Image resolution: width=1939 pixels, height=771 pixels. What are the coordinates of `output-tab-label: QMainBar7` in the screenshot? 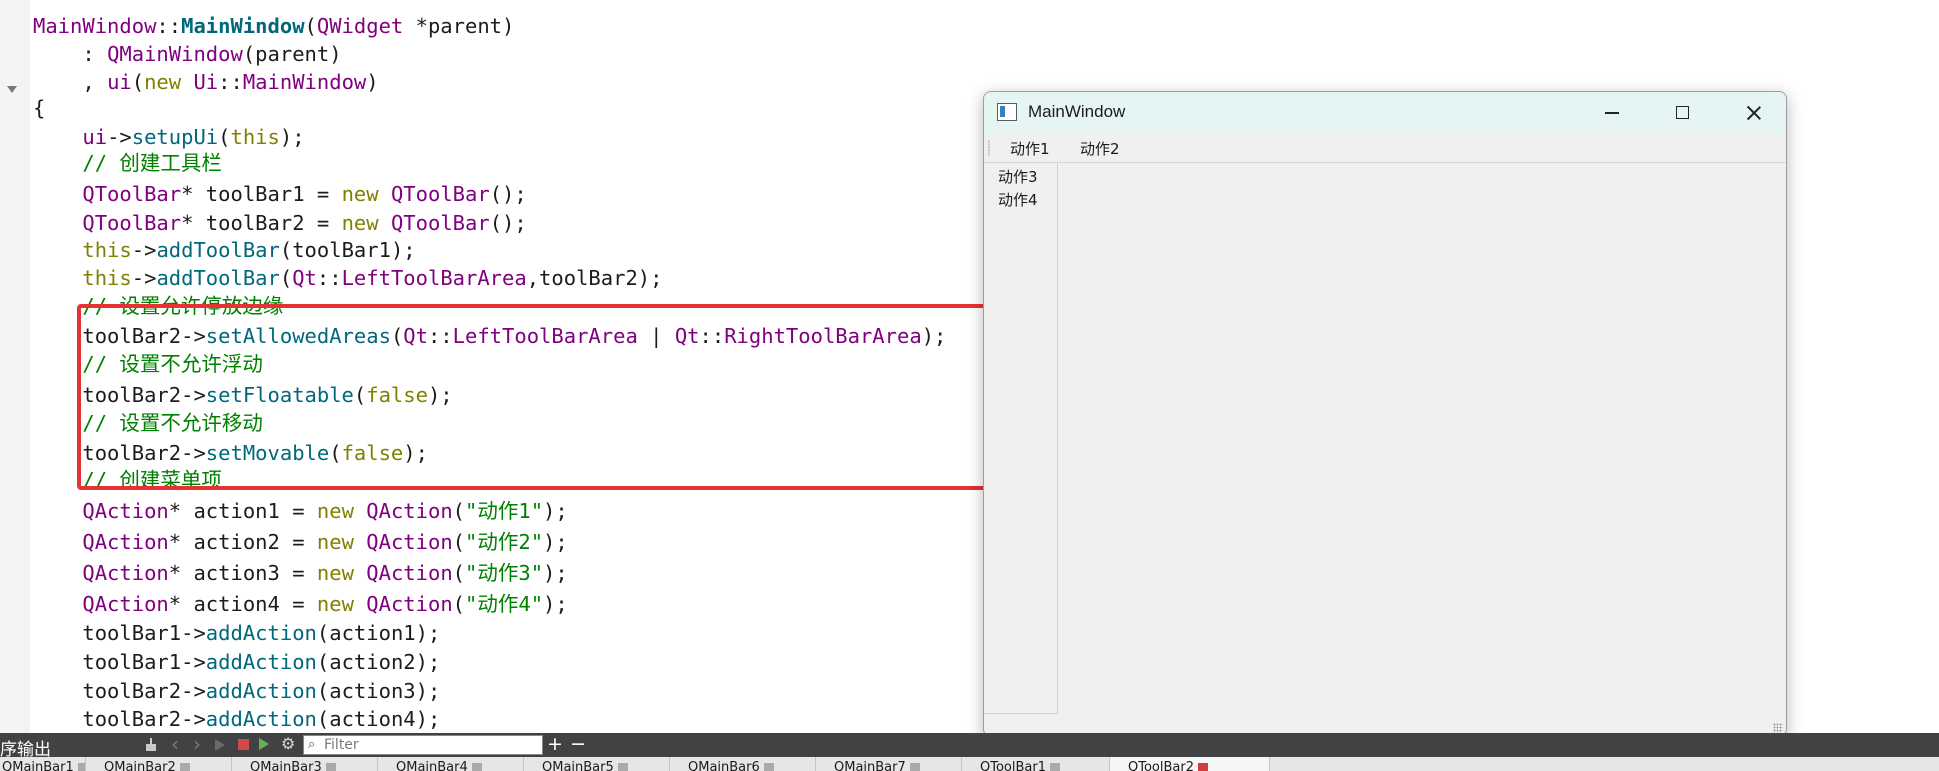 It's located at (870, 765).